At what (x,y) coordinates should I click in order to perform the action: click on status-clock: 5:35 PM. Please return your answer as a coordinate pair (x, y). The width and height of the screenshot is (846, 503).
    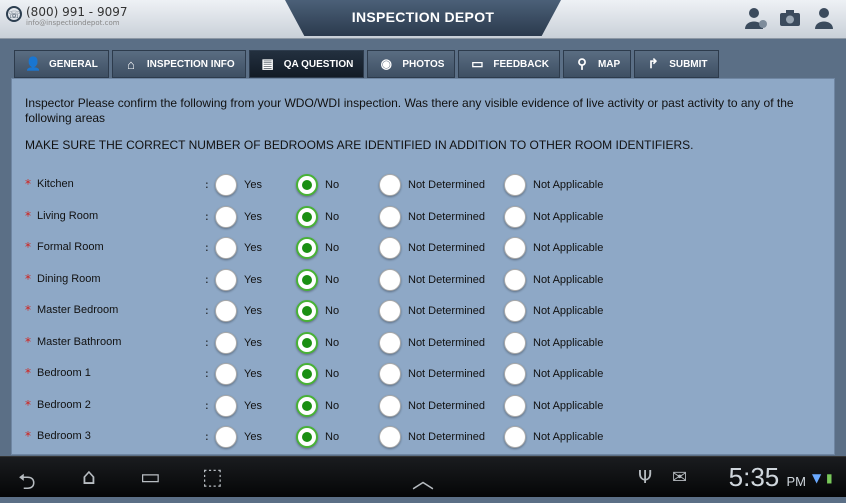
    Looking at the image, I should click on (767, 477).